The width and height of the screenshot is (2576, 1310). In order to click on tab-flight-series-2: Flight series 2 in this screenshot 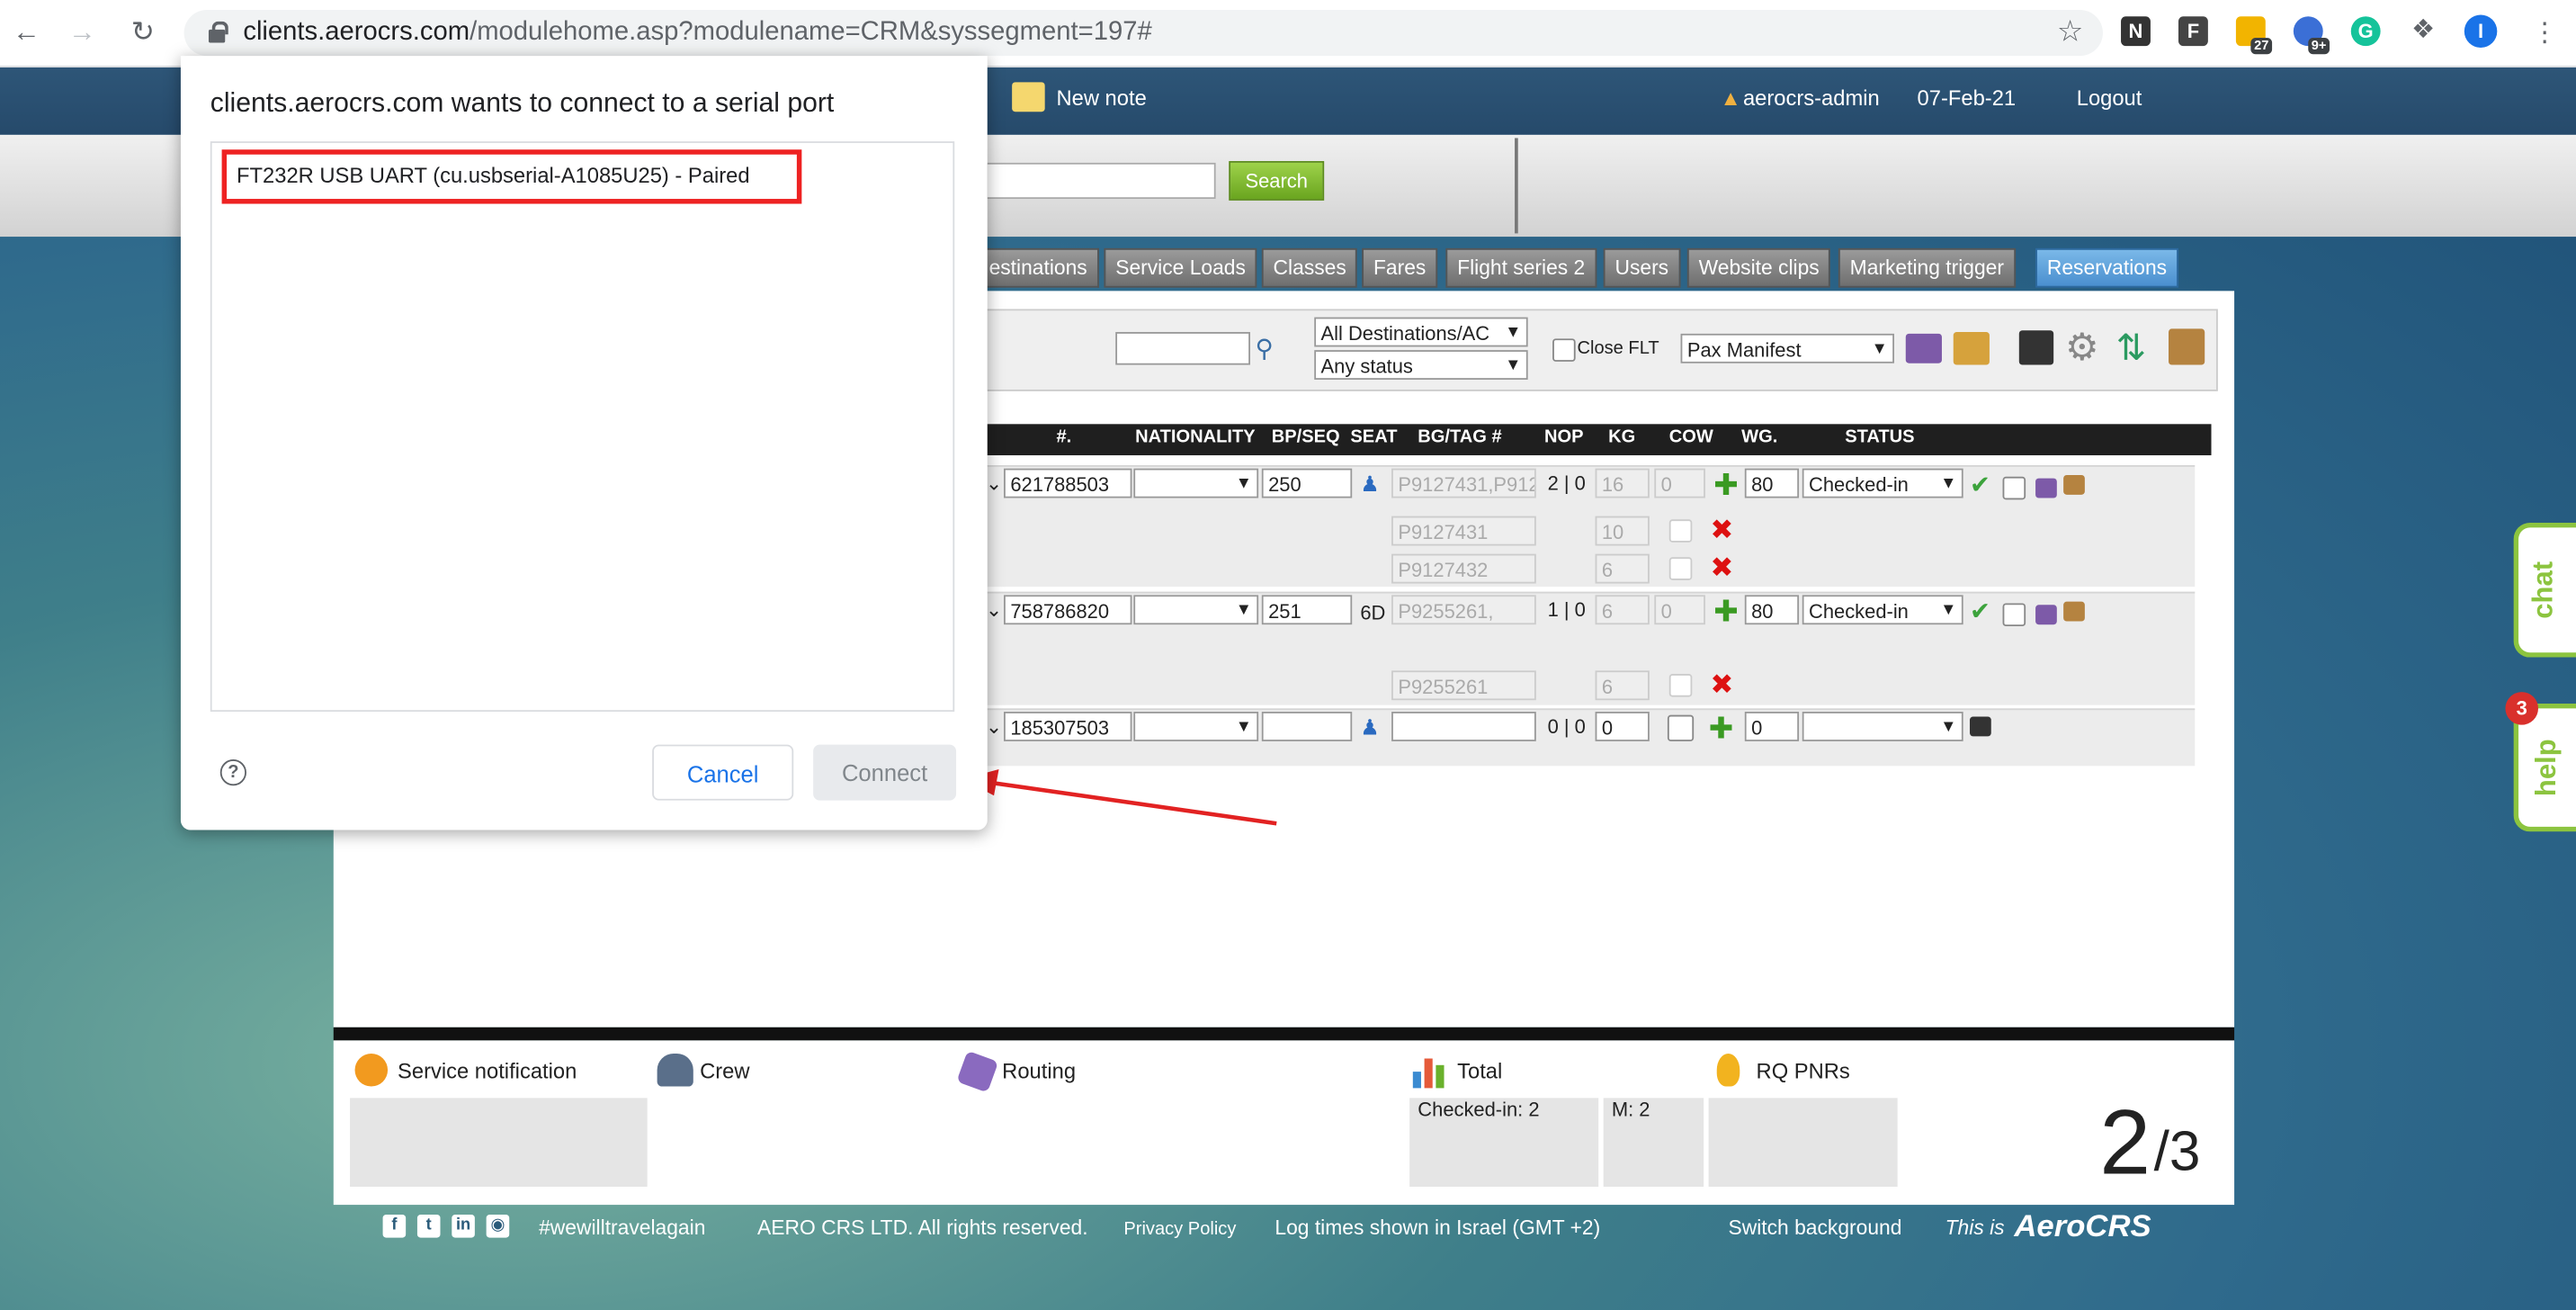, I will do `click(1521, 267)`.